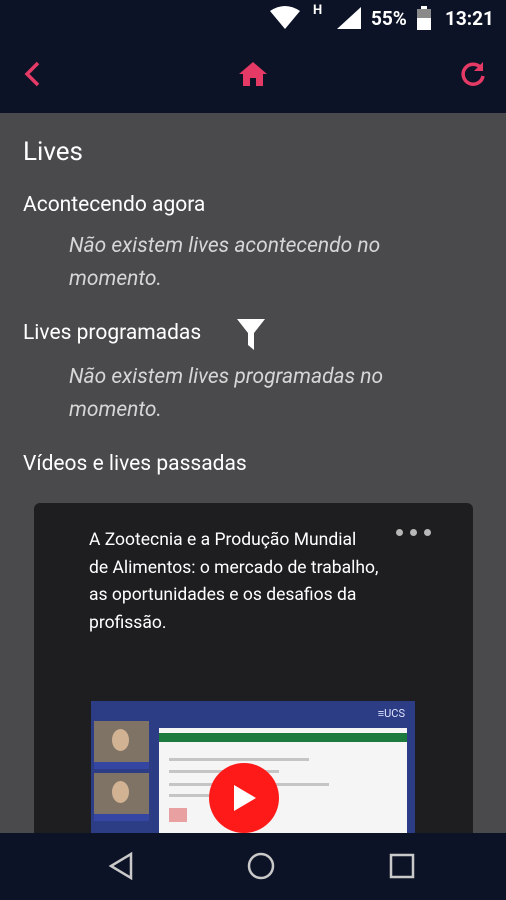 The height and width of the screenshot is (900, 506). Describe the element at coordinates (391, 713) in the screenshot. I see `thumbnail-brand: ≡UCS` at that location.